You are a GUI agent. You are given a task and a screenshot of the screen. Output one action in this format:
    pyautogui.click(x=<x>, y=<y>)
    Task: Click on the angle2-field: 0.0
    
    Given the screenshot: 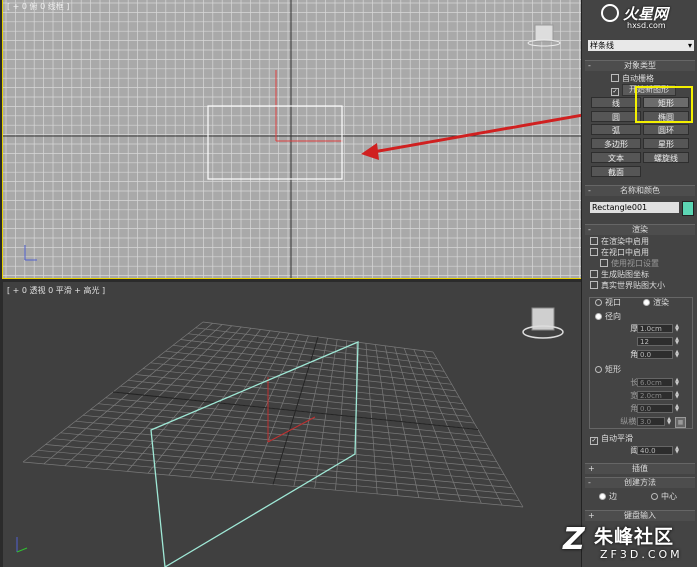 What is the action you would take?
    pyautogui.click(x=655, y=408)
    